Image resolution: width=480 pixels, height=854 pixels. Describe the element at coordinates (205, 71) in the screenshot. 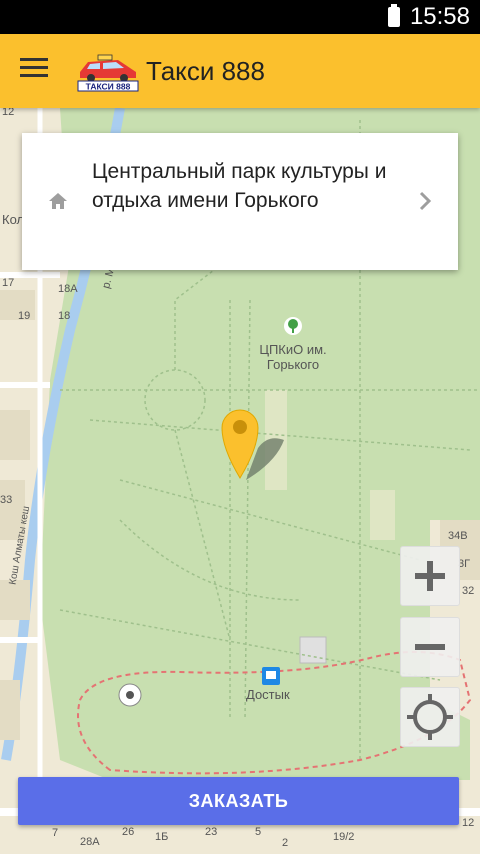

I see `app-title: Такси 888` at that location.